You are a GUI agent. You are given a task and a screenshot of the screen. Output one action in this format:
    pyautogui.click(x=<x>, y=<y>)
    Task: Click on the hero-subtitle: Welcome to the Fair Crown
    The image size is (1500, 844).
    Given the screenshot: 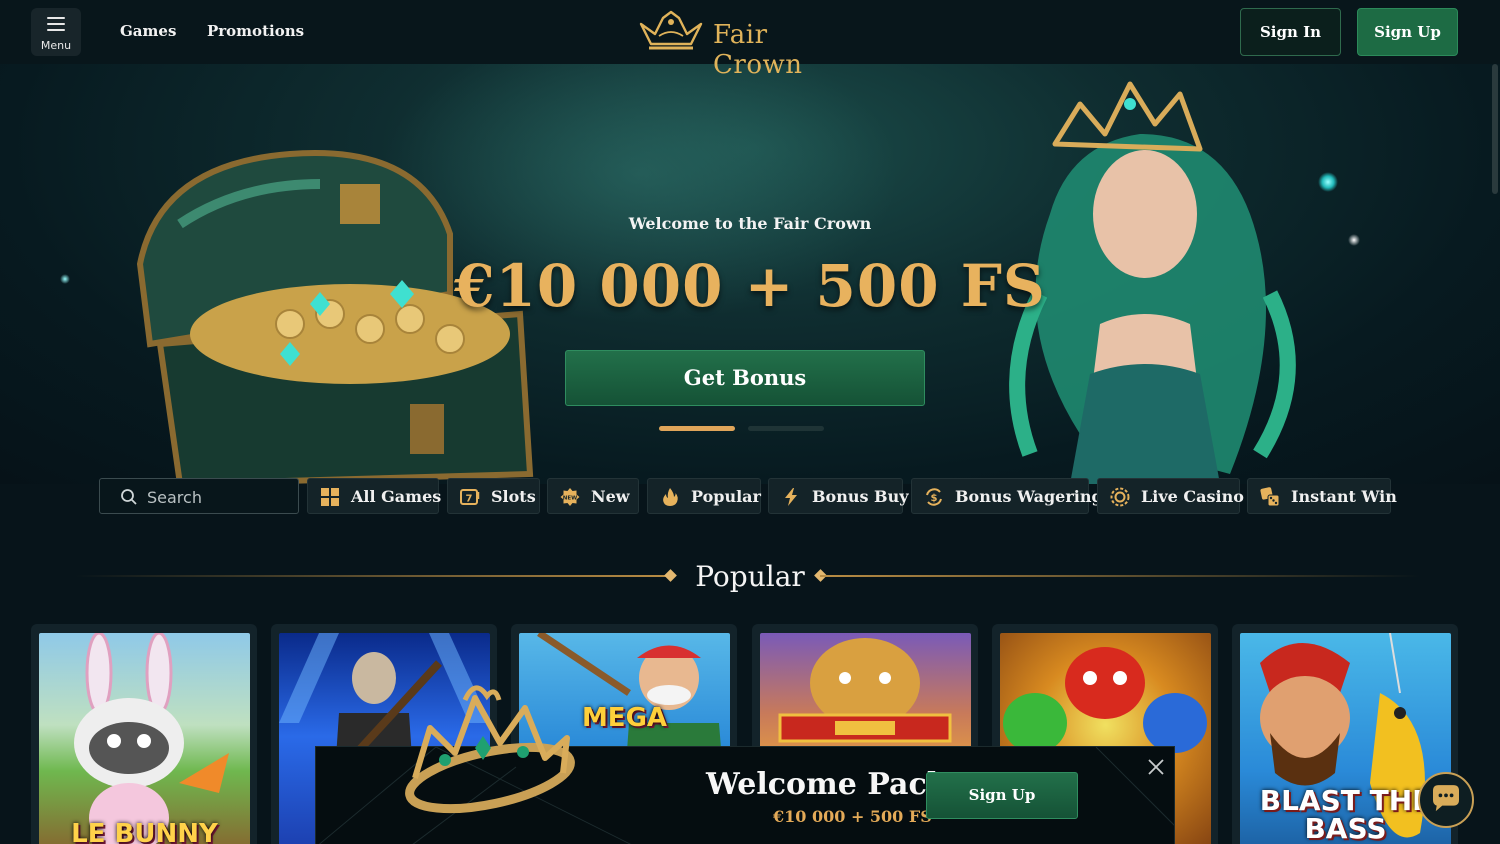 What is the action you would take?
    pyautogui.click(x=750, y=223)
    